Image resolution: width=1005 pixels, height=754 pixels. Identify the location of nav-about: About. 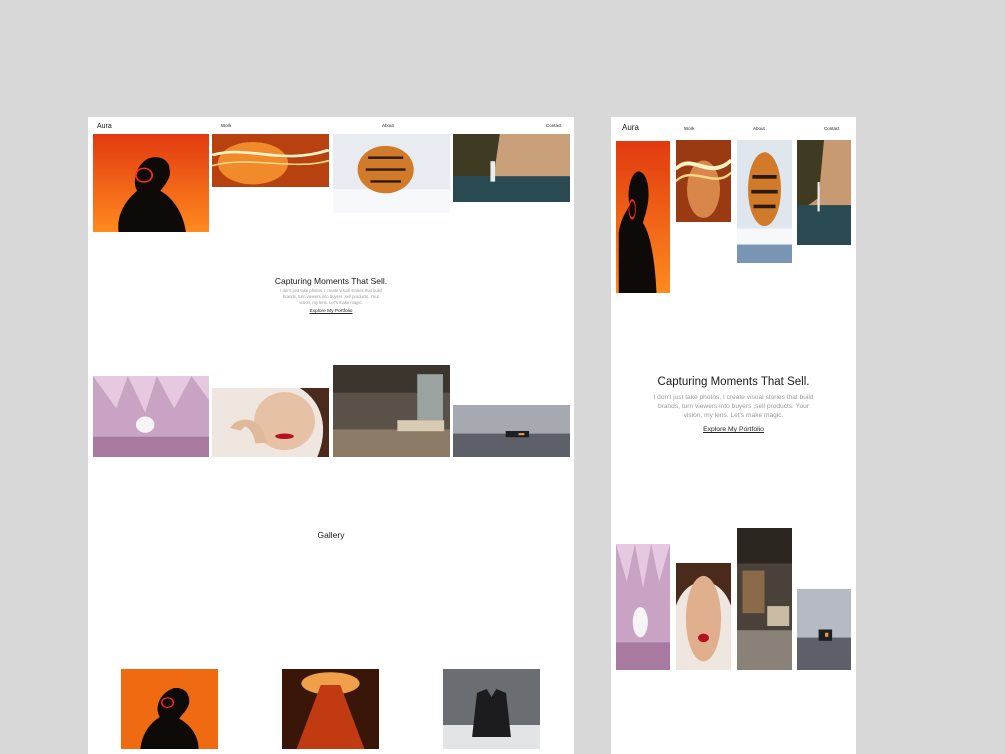
(388, 125).